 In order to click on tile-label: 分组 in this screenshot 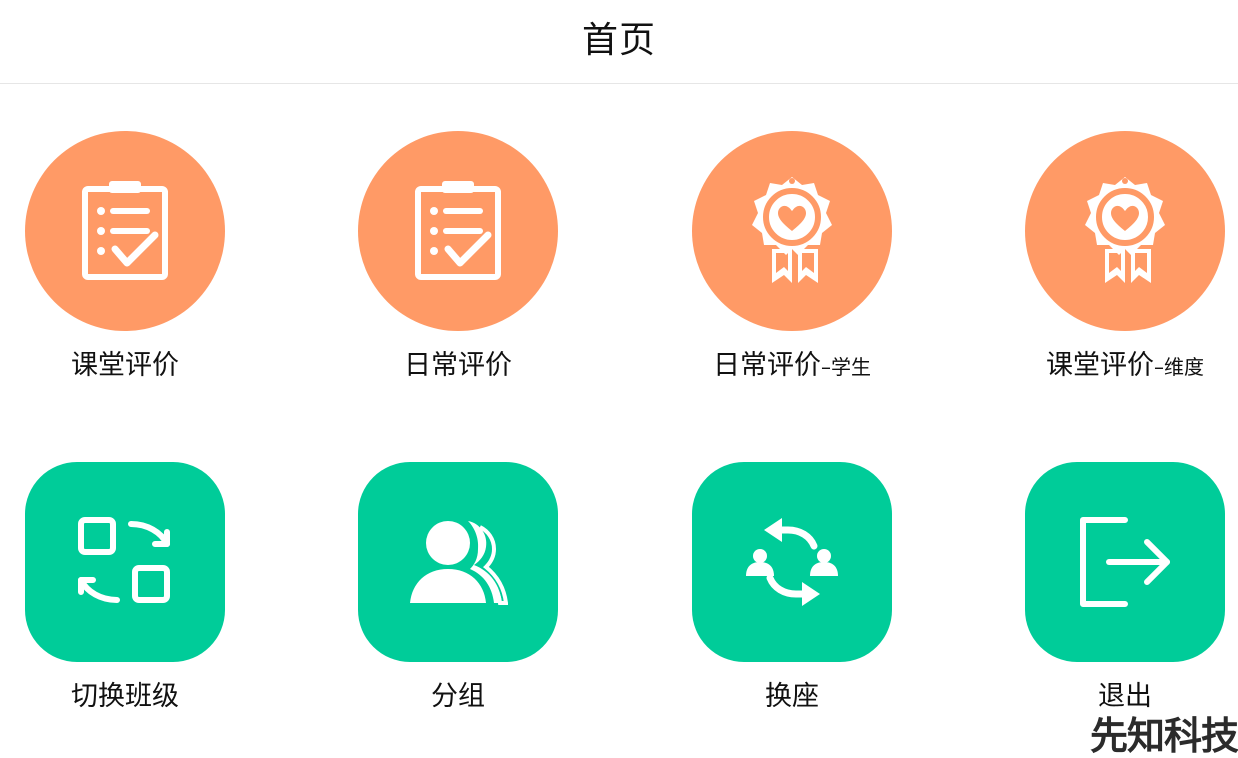, I will do `click(458, 696)`.